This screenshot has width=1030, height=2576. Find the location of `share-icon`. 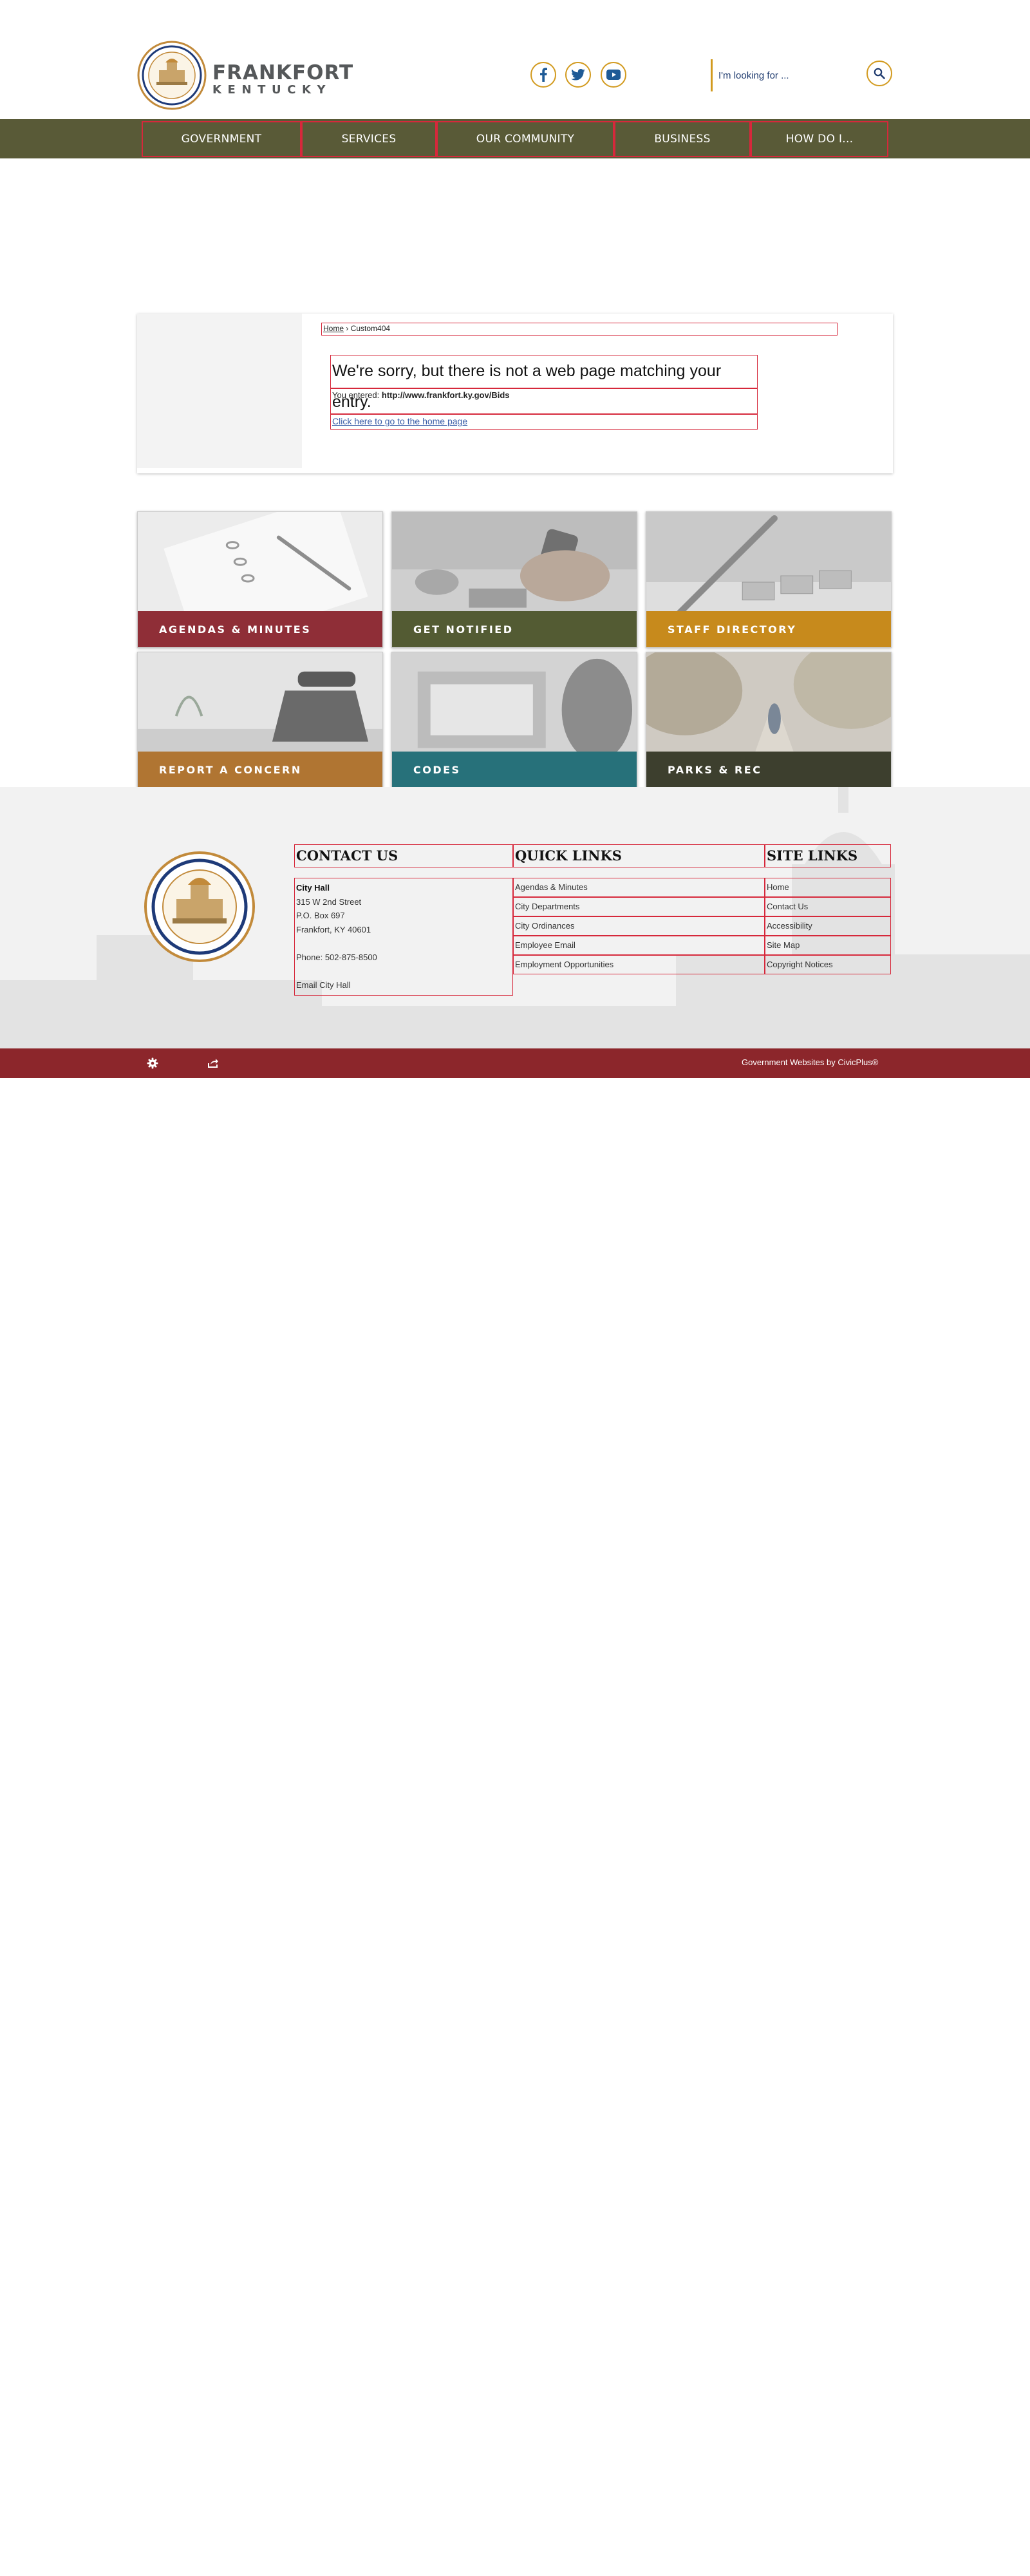

share-icon is located at coordinates (213, 1063).